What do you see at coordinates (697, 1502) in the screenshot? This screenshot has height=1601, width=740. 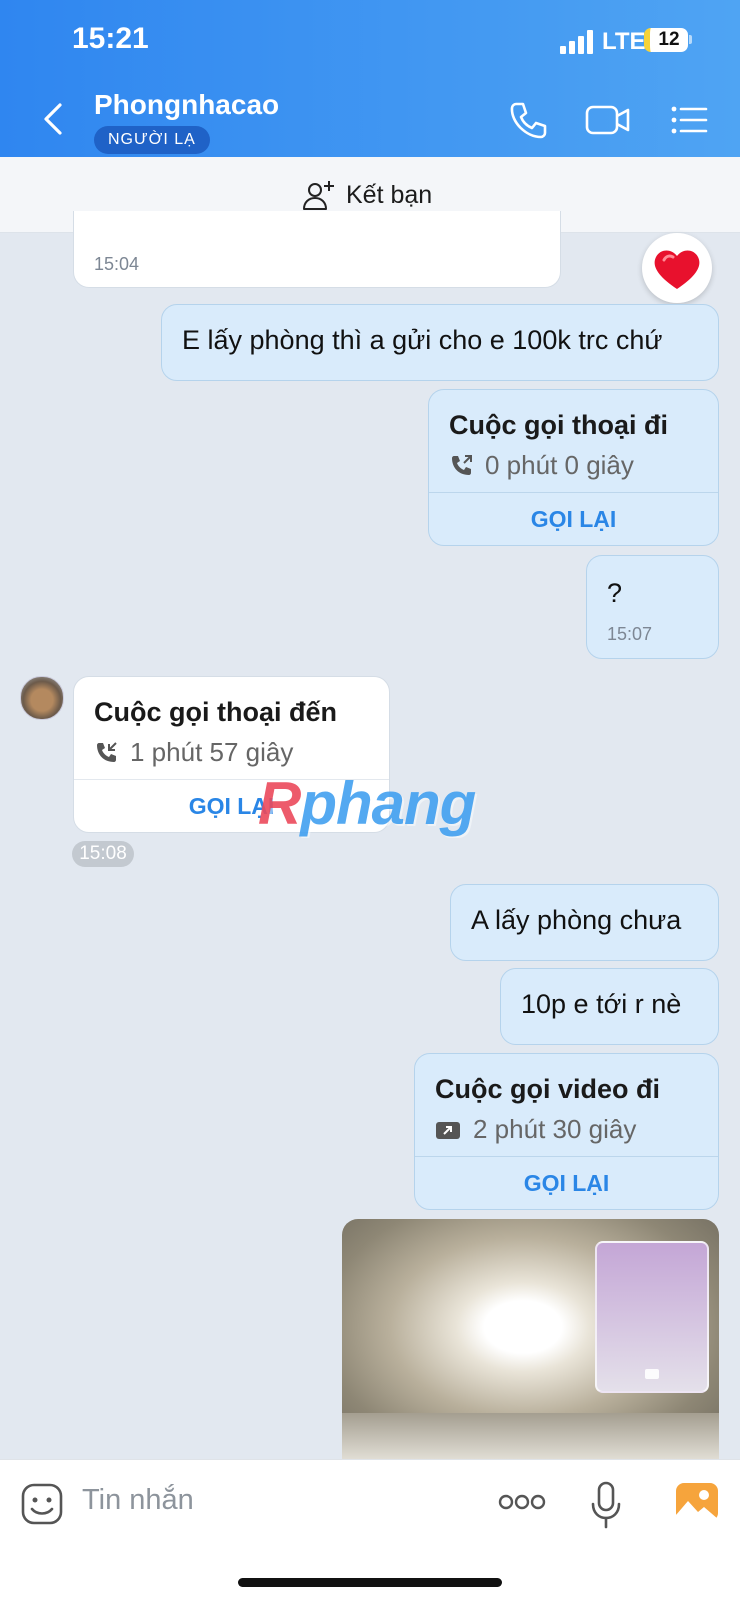 I see `gallery-icon` at bounding box center [697, 1502].